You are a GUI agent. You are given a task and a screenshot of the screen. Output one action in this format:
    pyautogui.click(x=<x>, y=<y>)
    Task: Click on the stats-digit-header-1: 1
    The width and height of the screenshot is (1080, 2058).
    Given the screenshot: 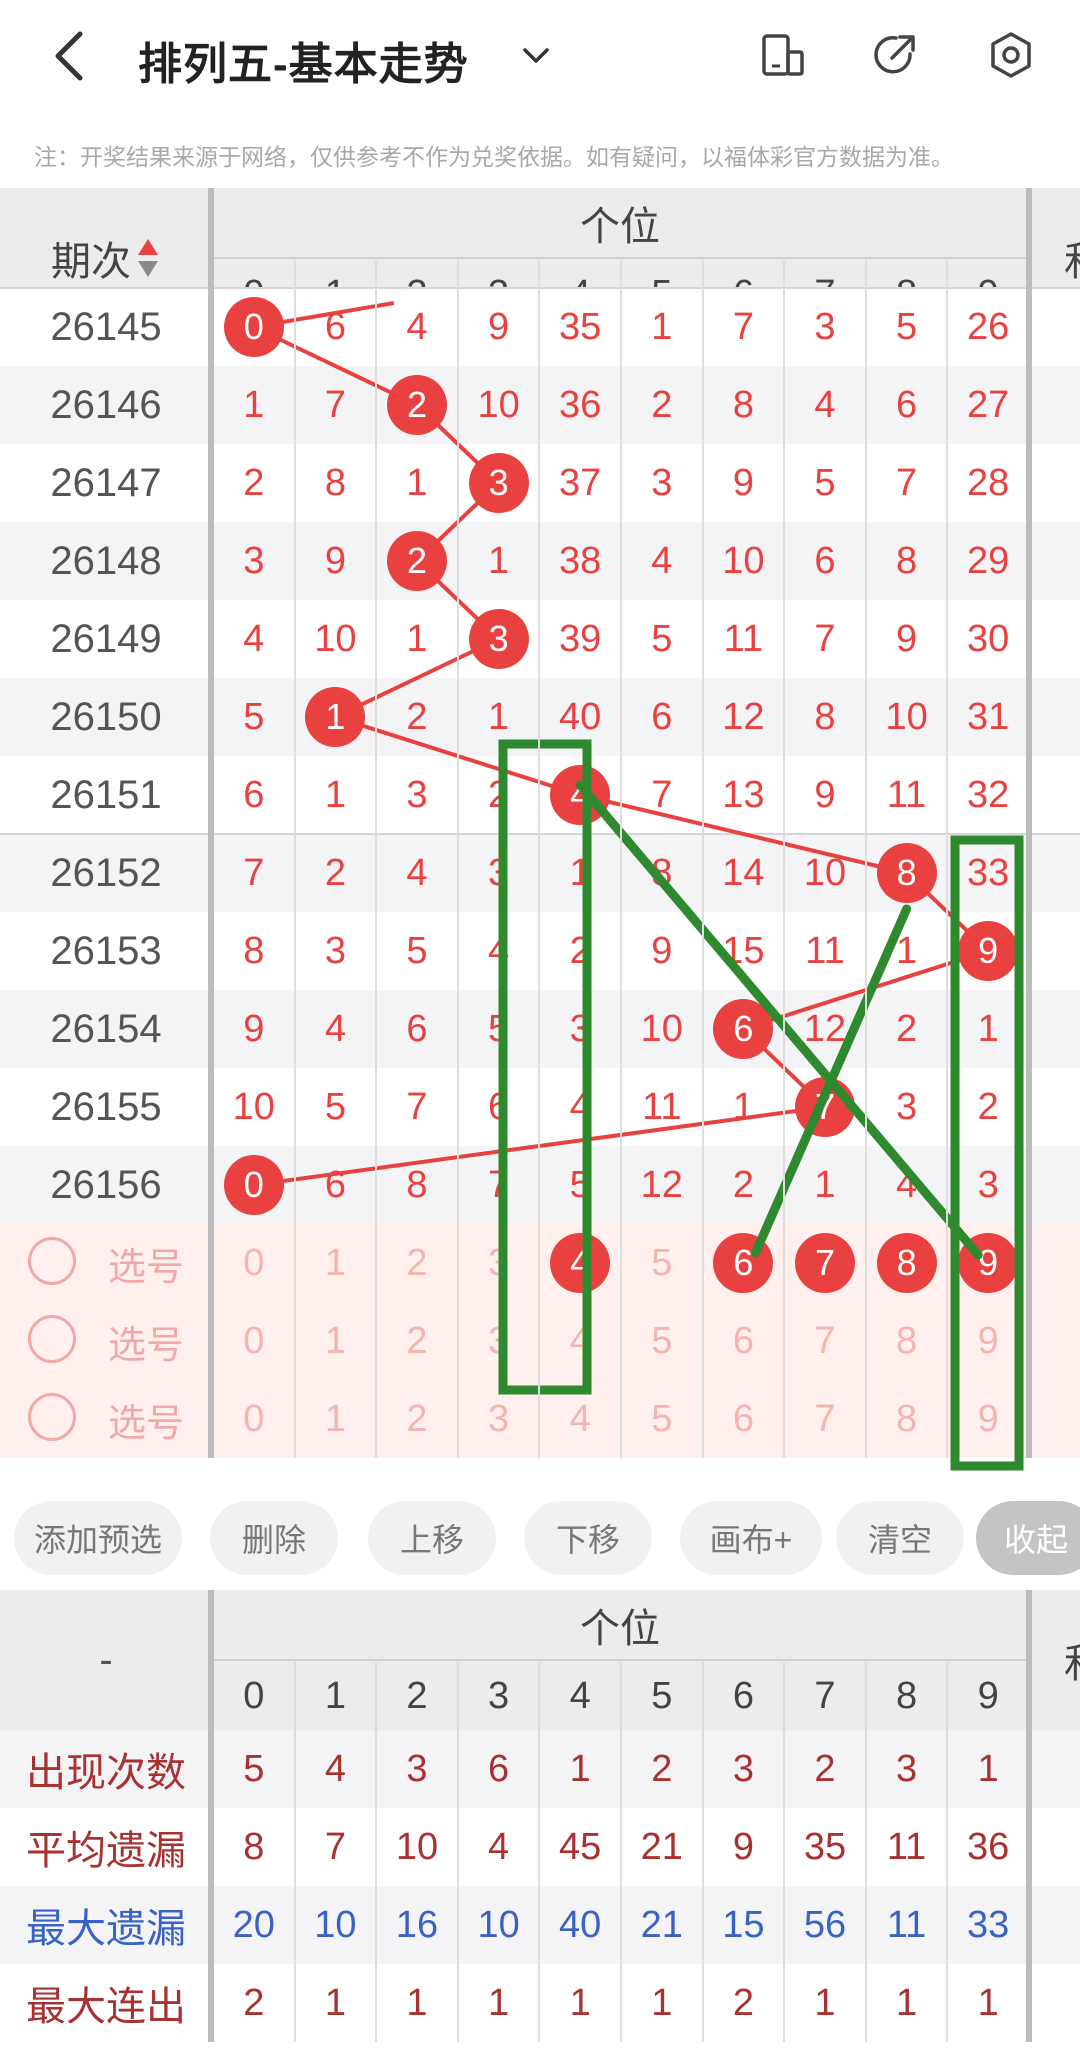 What is the action you would take?
    pyautogui.click(x=335, y=1695)
    